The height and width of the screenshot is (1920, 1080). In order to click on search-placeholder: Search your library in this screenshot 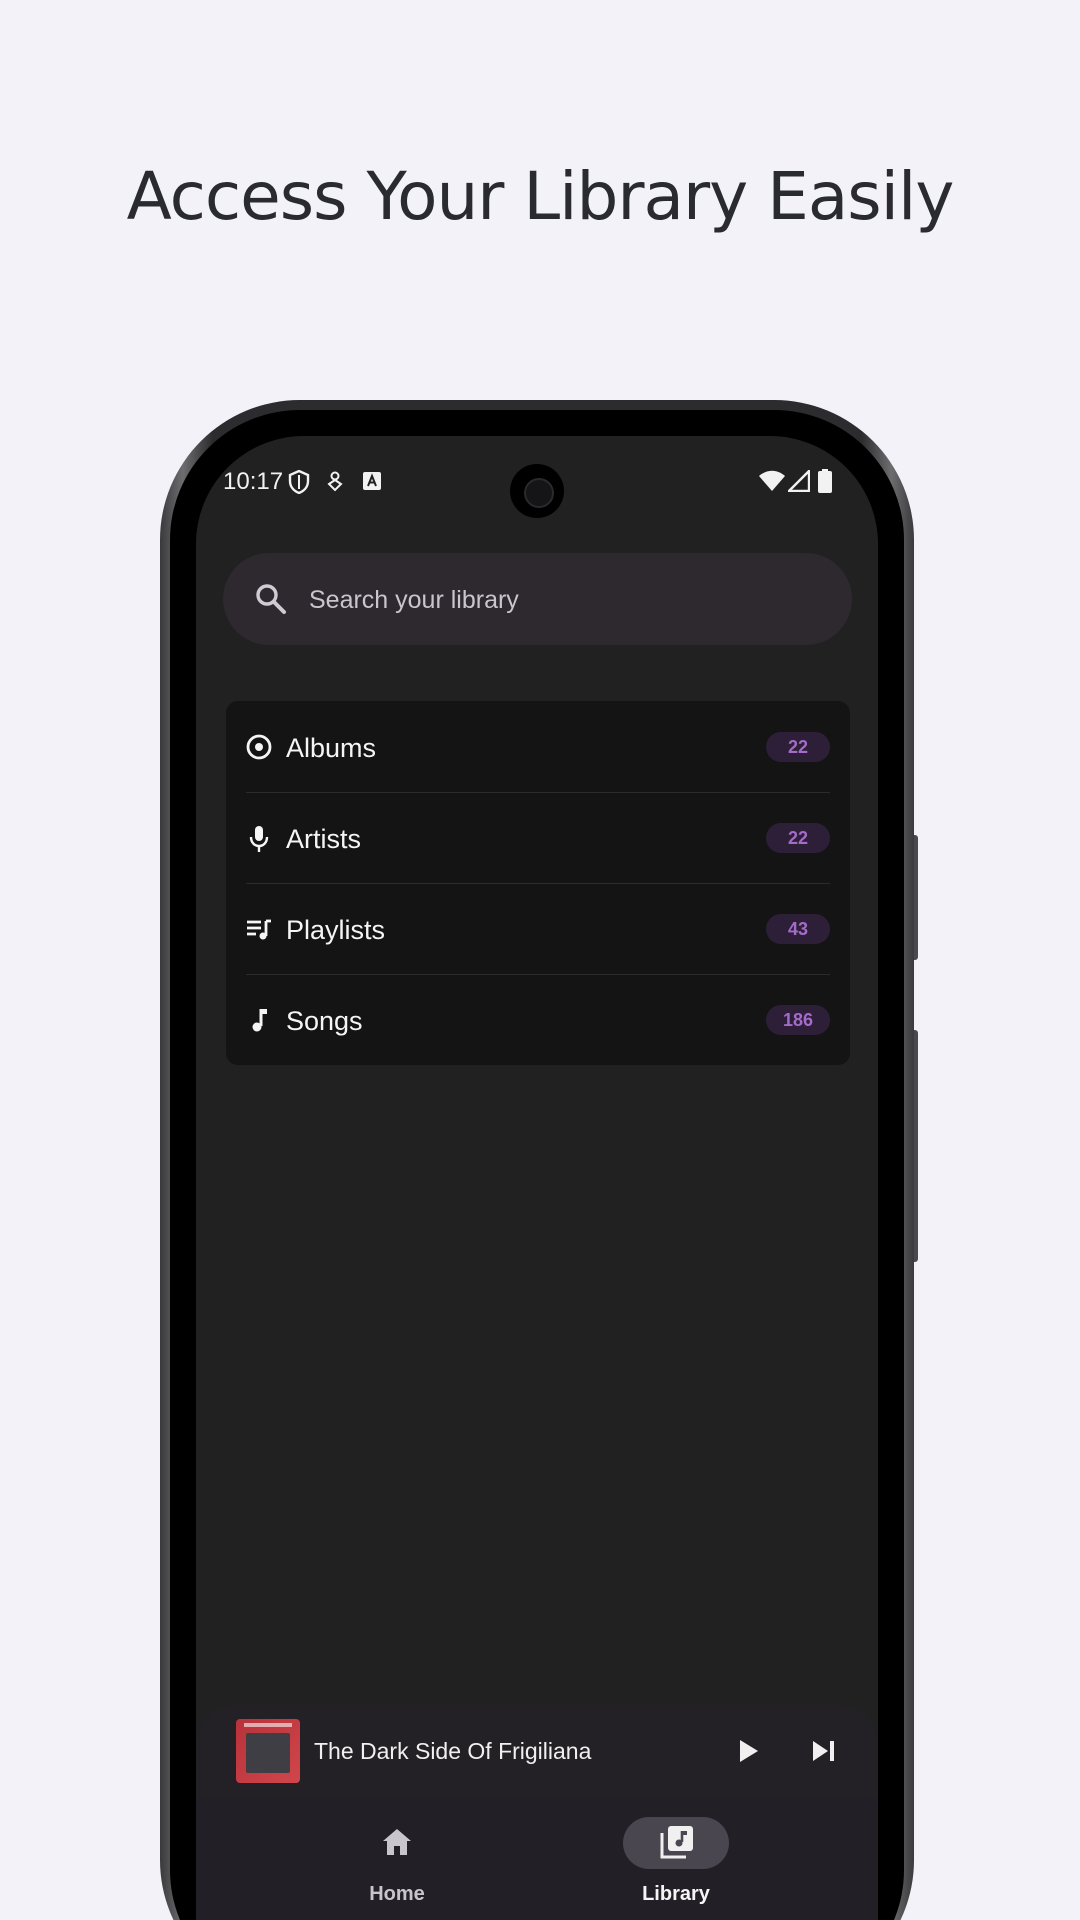, I will do `click(414, 600)`.